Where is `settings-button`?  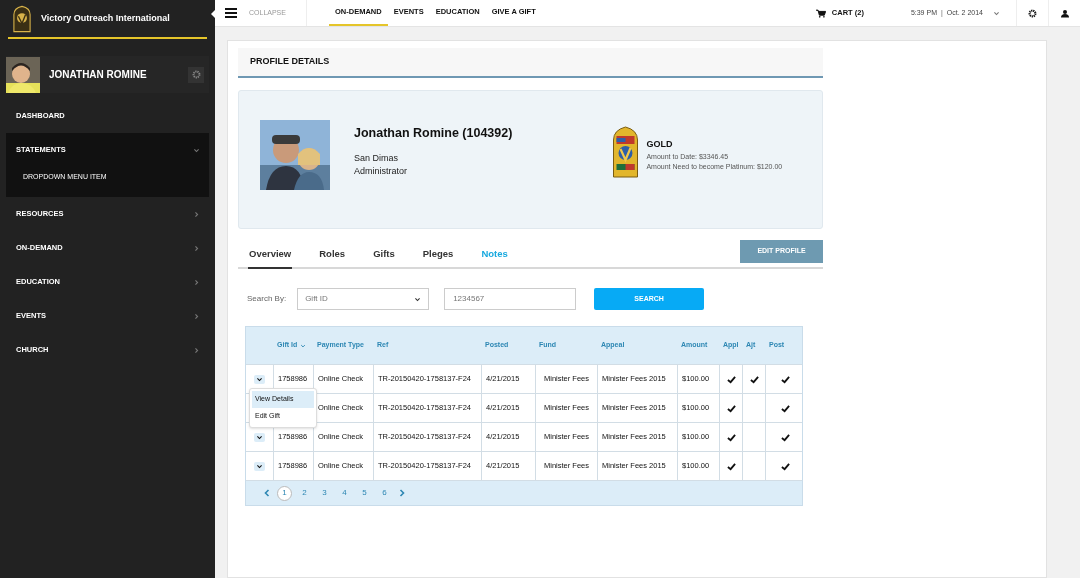
settings-button is located at coordinates (196, 74).